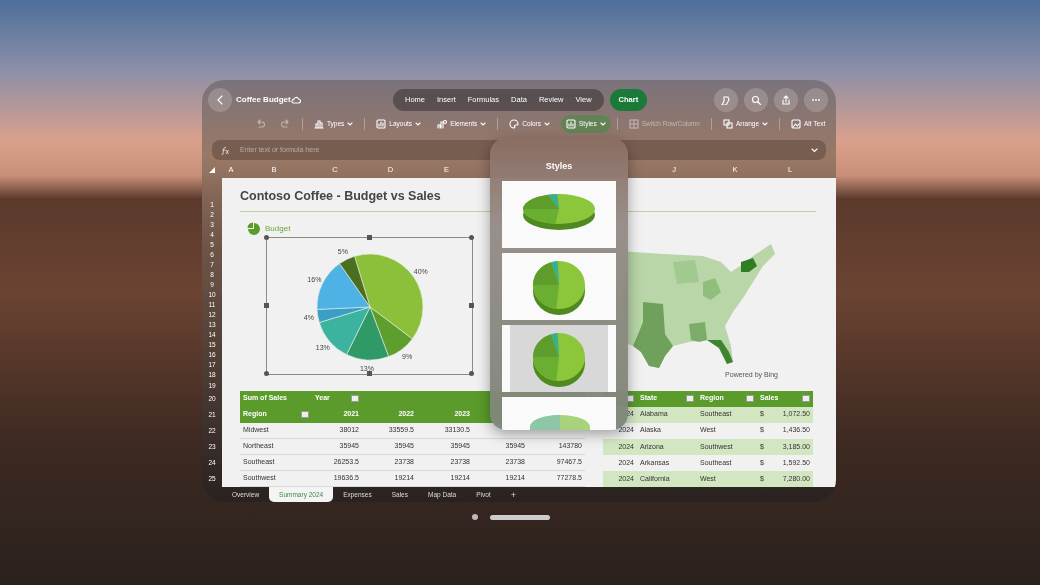 The width and height of the screenshot is (1040, 585). Describe the element at coordinates (513, 494) in the screenshot. I see `add-sheet-button: +` at that location.